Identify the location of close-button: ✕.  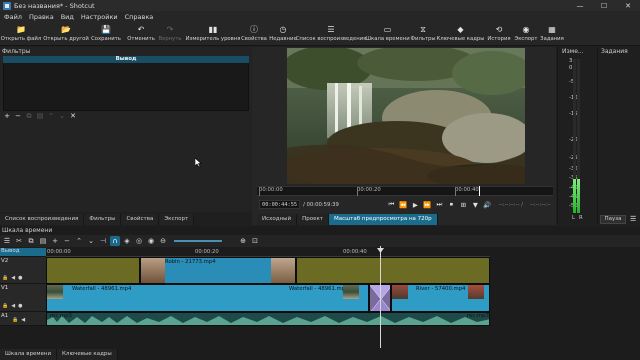
(628, 5).